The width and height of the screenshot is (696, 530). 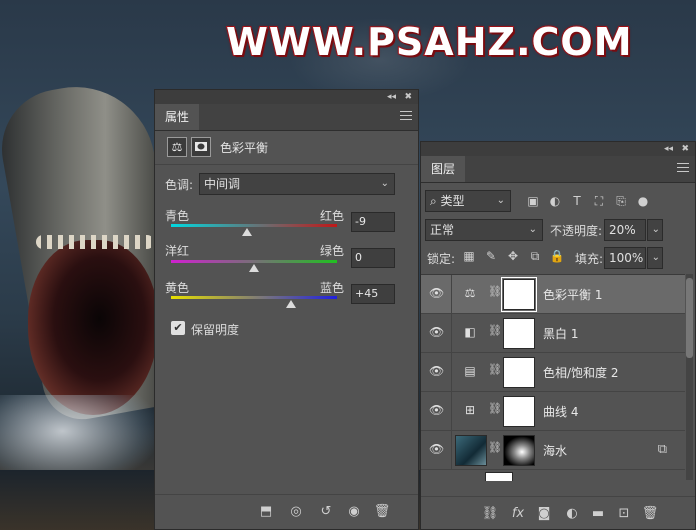 I want to click on add-mask-icon: ◙, so click(x=544, y=514).